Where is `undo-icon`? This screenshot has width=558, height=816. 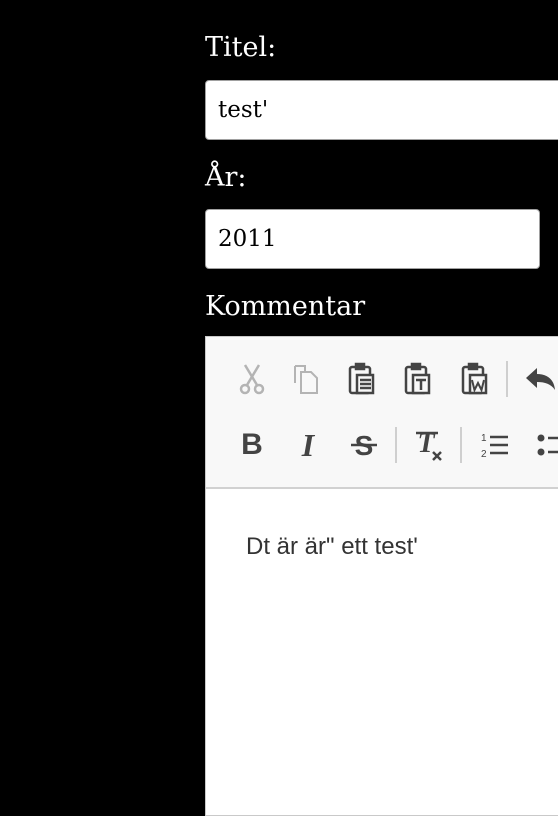
undo-icon is located at coordinates (540, 379).